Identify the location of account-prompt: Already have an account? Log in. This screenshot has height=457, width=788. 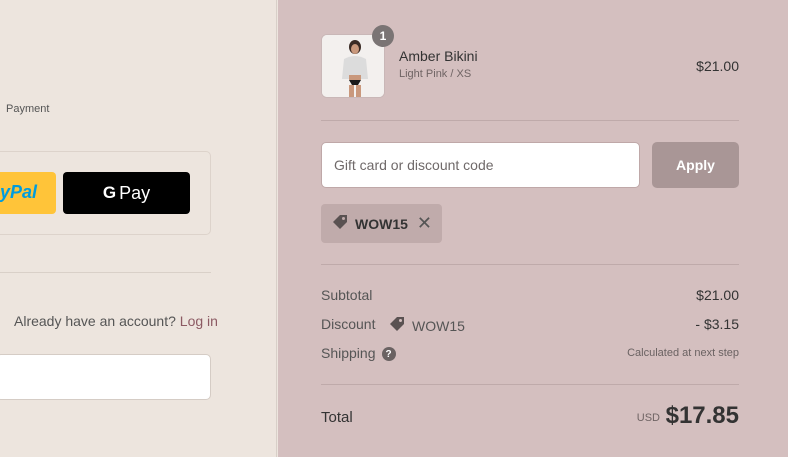
(116, 321).